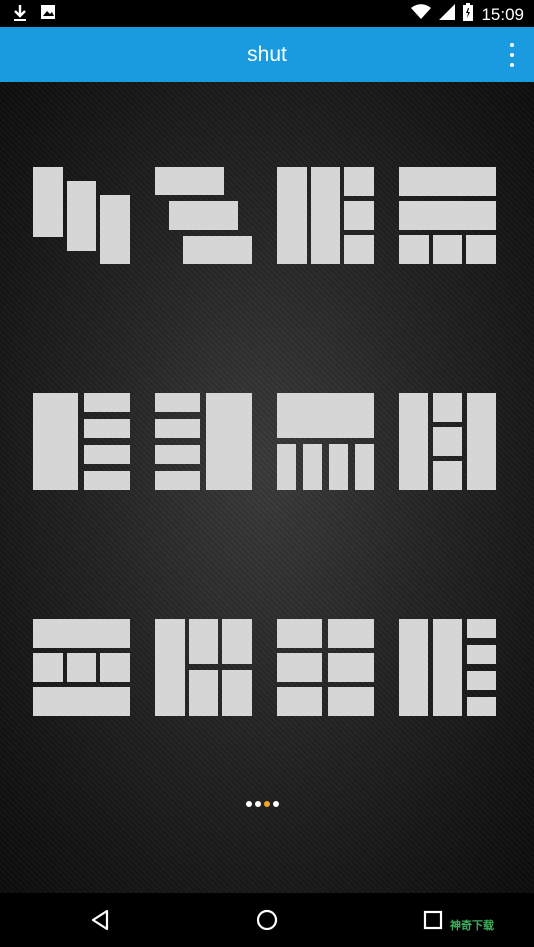 The width and height of the screenshot is (534, 947). What do you see at coordinates (512, 55) in the screenshot?
I see `overflow-menu-button` at bounding box center [512, 55].